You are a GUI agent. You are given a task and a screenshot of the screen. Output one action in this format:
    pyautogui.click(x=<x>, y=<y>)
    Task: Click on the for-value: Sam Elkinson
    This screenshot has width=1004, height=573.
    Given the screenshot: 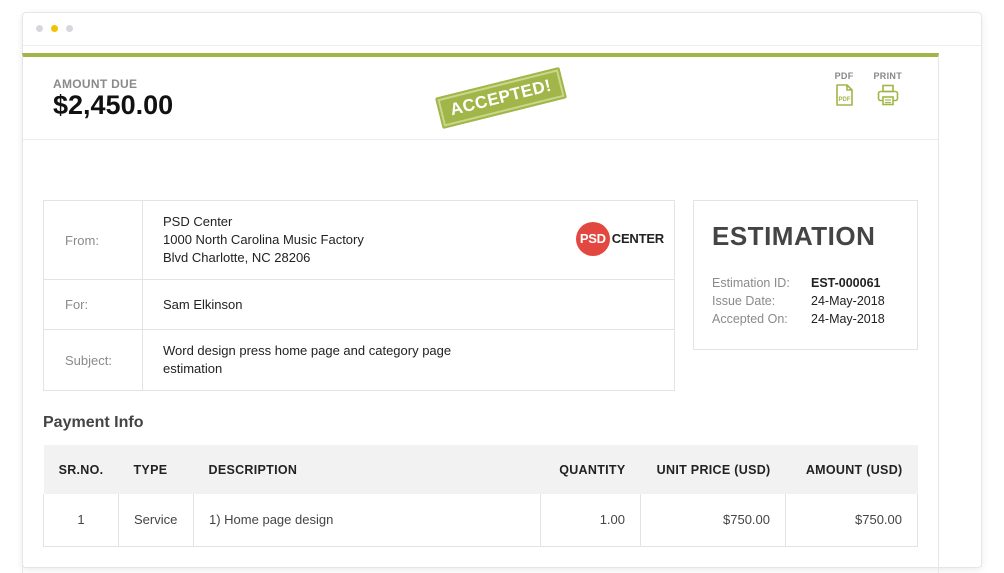 What is the action you would take?
    pyautogui.click(x=203, y=304)
    